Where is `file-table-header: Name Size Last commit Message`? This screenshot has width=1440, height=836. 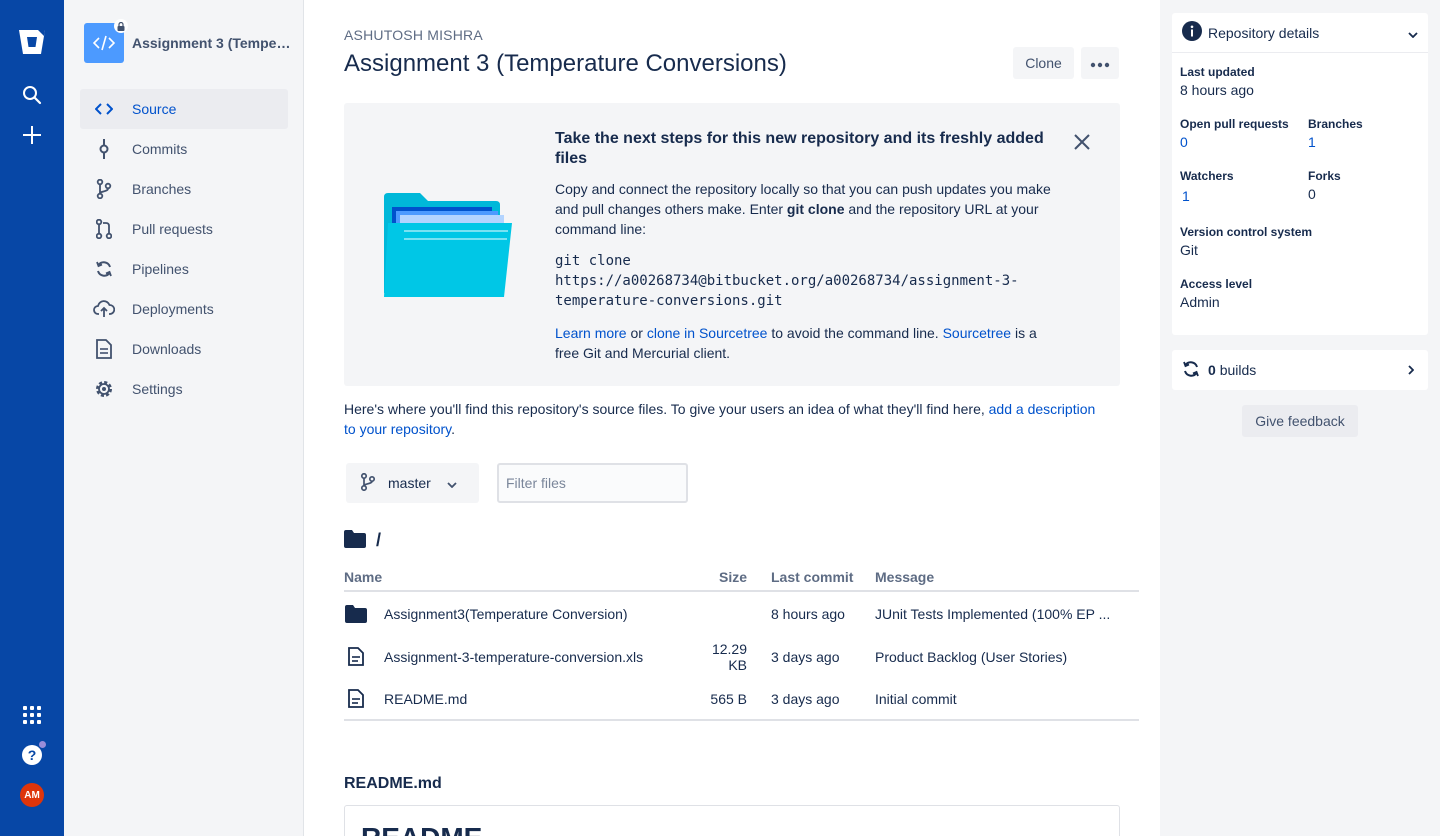
file-table-header: Name Size Last commit Message is located at coordinates (741, 579).